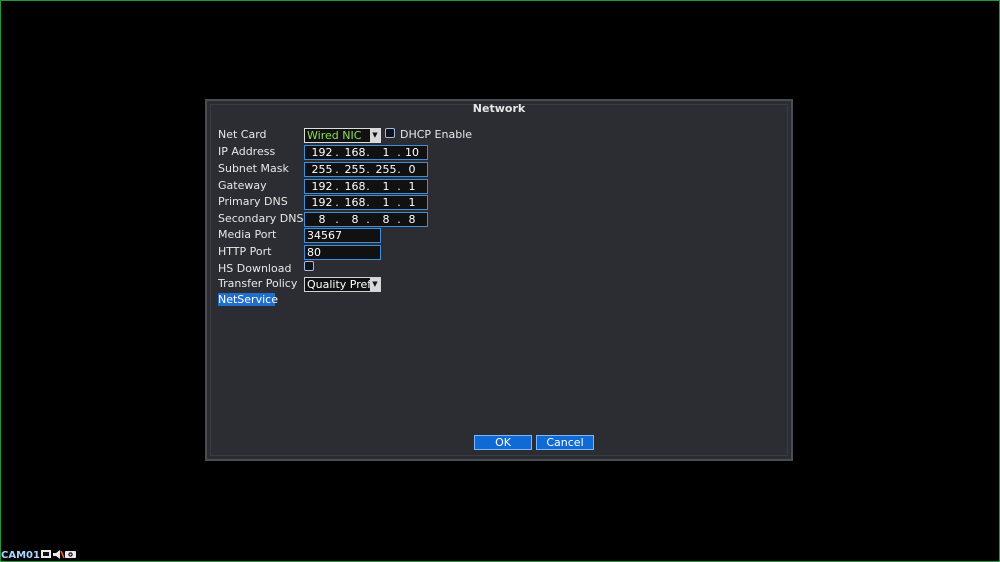 The height and width of the screenshot is (562, 1000). I want to click on cancel-button: Cancel, so click(565, 442).